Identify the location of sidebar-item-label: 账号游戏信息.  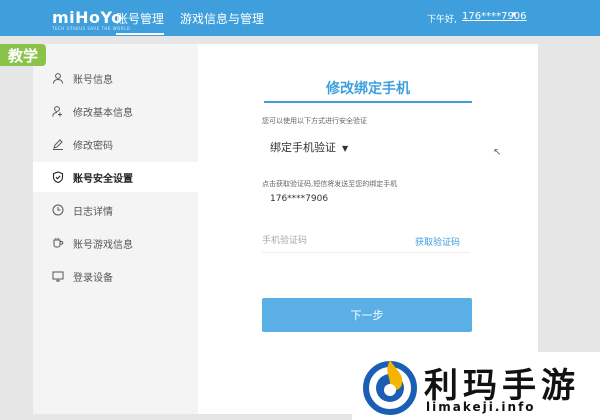
(103, 245).